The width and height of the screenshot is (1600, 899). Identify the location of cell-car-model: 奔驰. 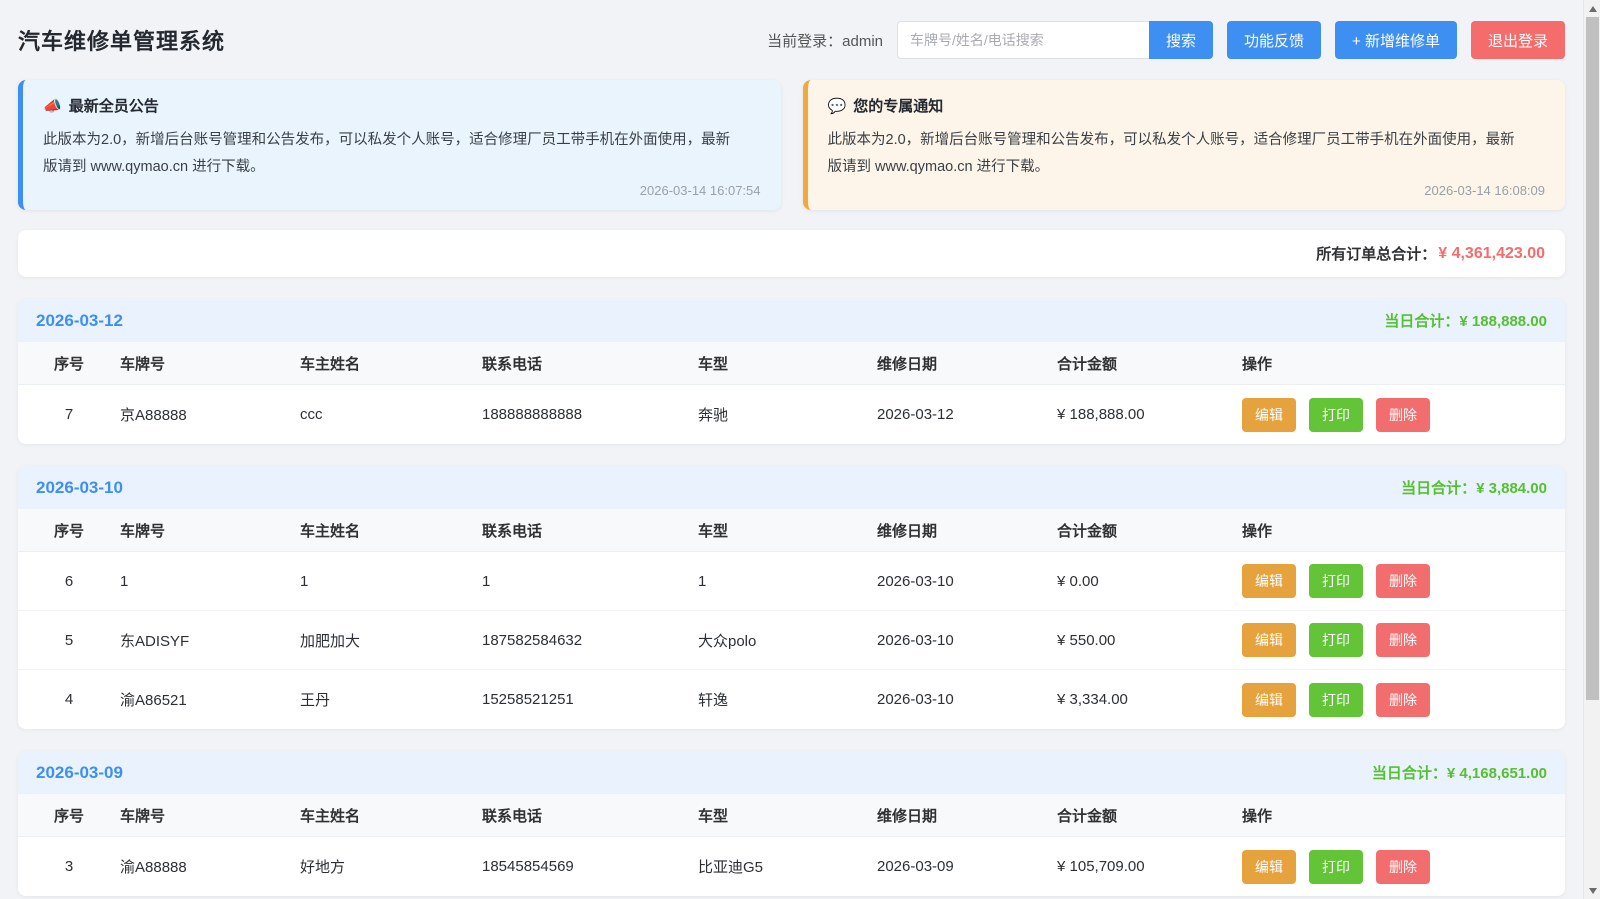
(713, 415).